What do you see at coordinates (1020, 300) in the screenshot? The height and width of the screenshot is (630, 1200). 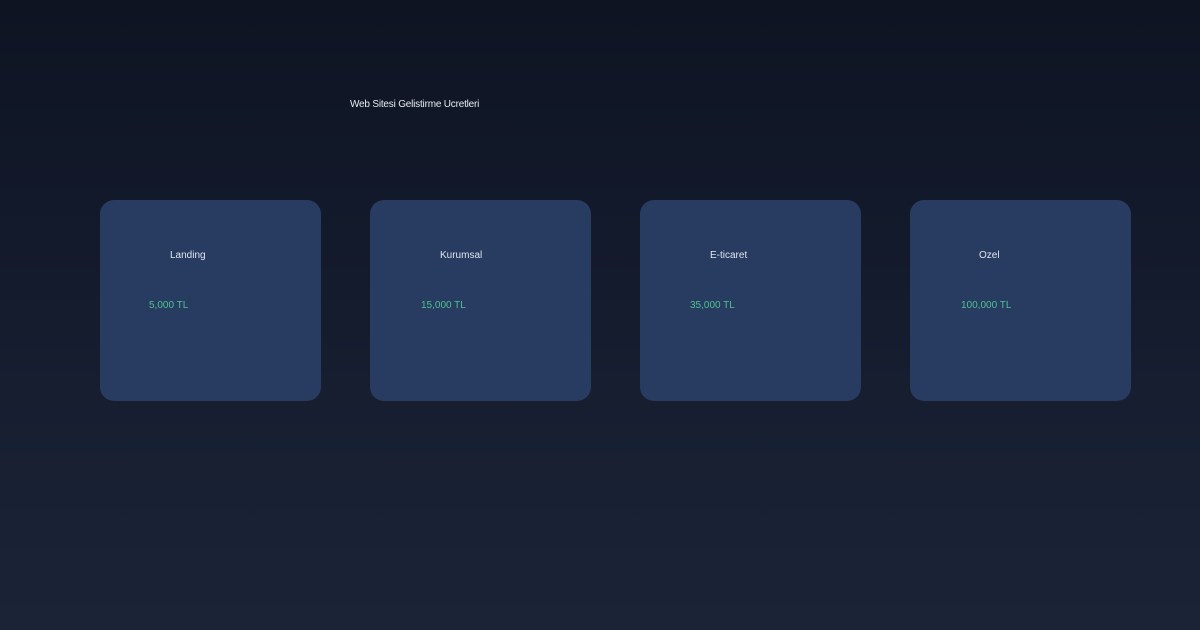 I see `pricing-card-ozel: Ozel 100,000 TL` at bounding box center [1020, 300].